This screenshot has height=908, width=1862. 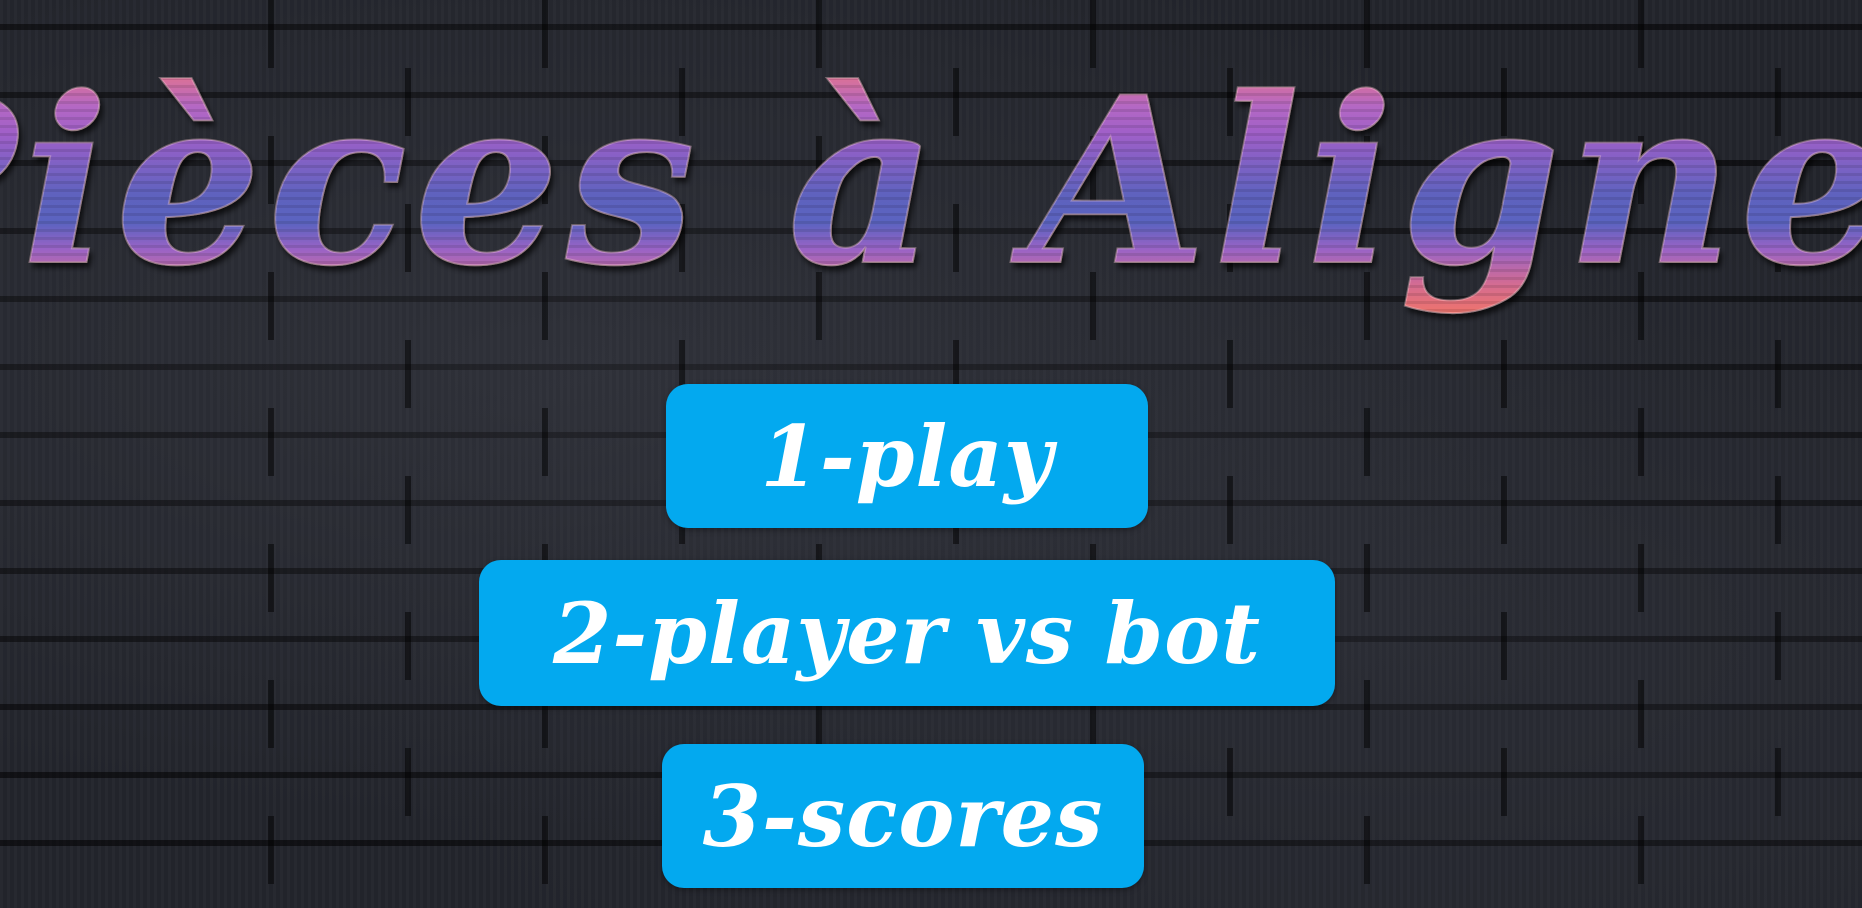 I want to click on player-vs-bot-button-label: 2-player vs bot, so click(x=907, y=633).